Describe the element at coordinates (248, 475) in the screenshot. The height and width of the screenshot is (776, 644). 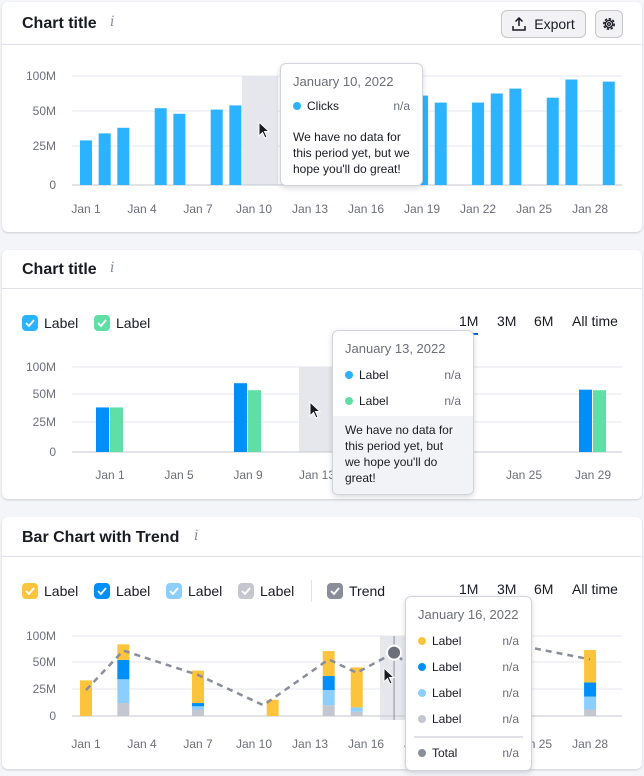
I see `x-tick-label: Jan 9` at that location.